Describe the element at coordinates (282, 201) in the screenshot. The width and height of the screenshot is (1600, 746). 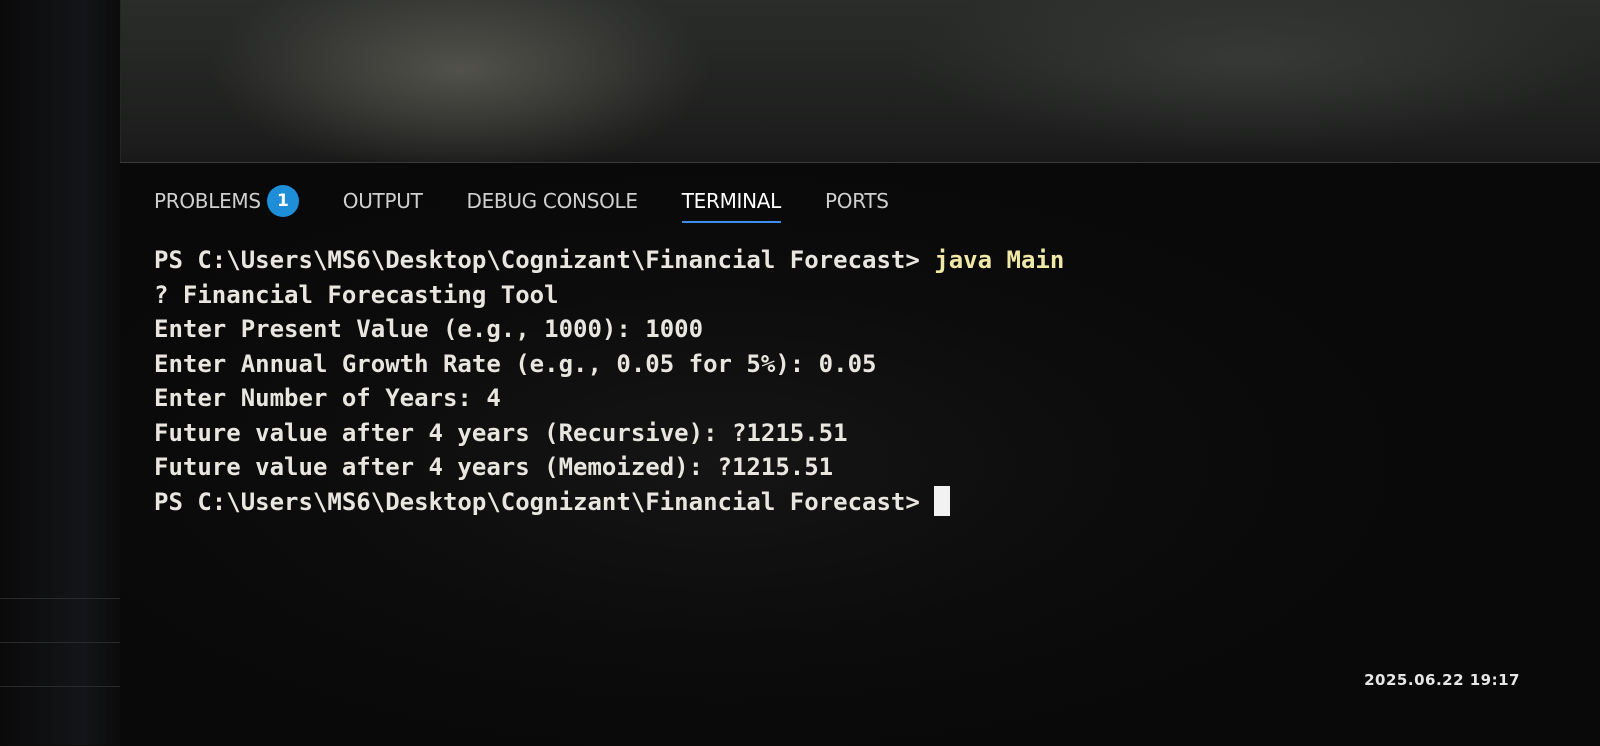
I see `problems-count-badge: 1` at that location.